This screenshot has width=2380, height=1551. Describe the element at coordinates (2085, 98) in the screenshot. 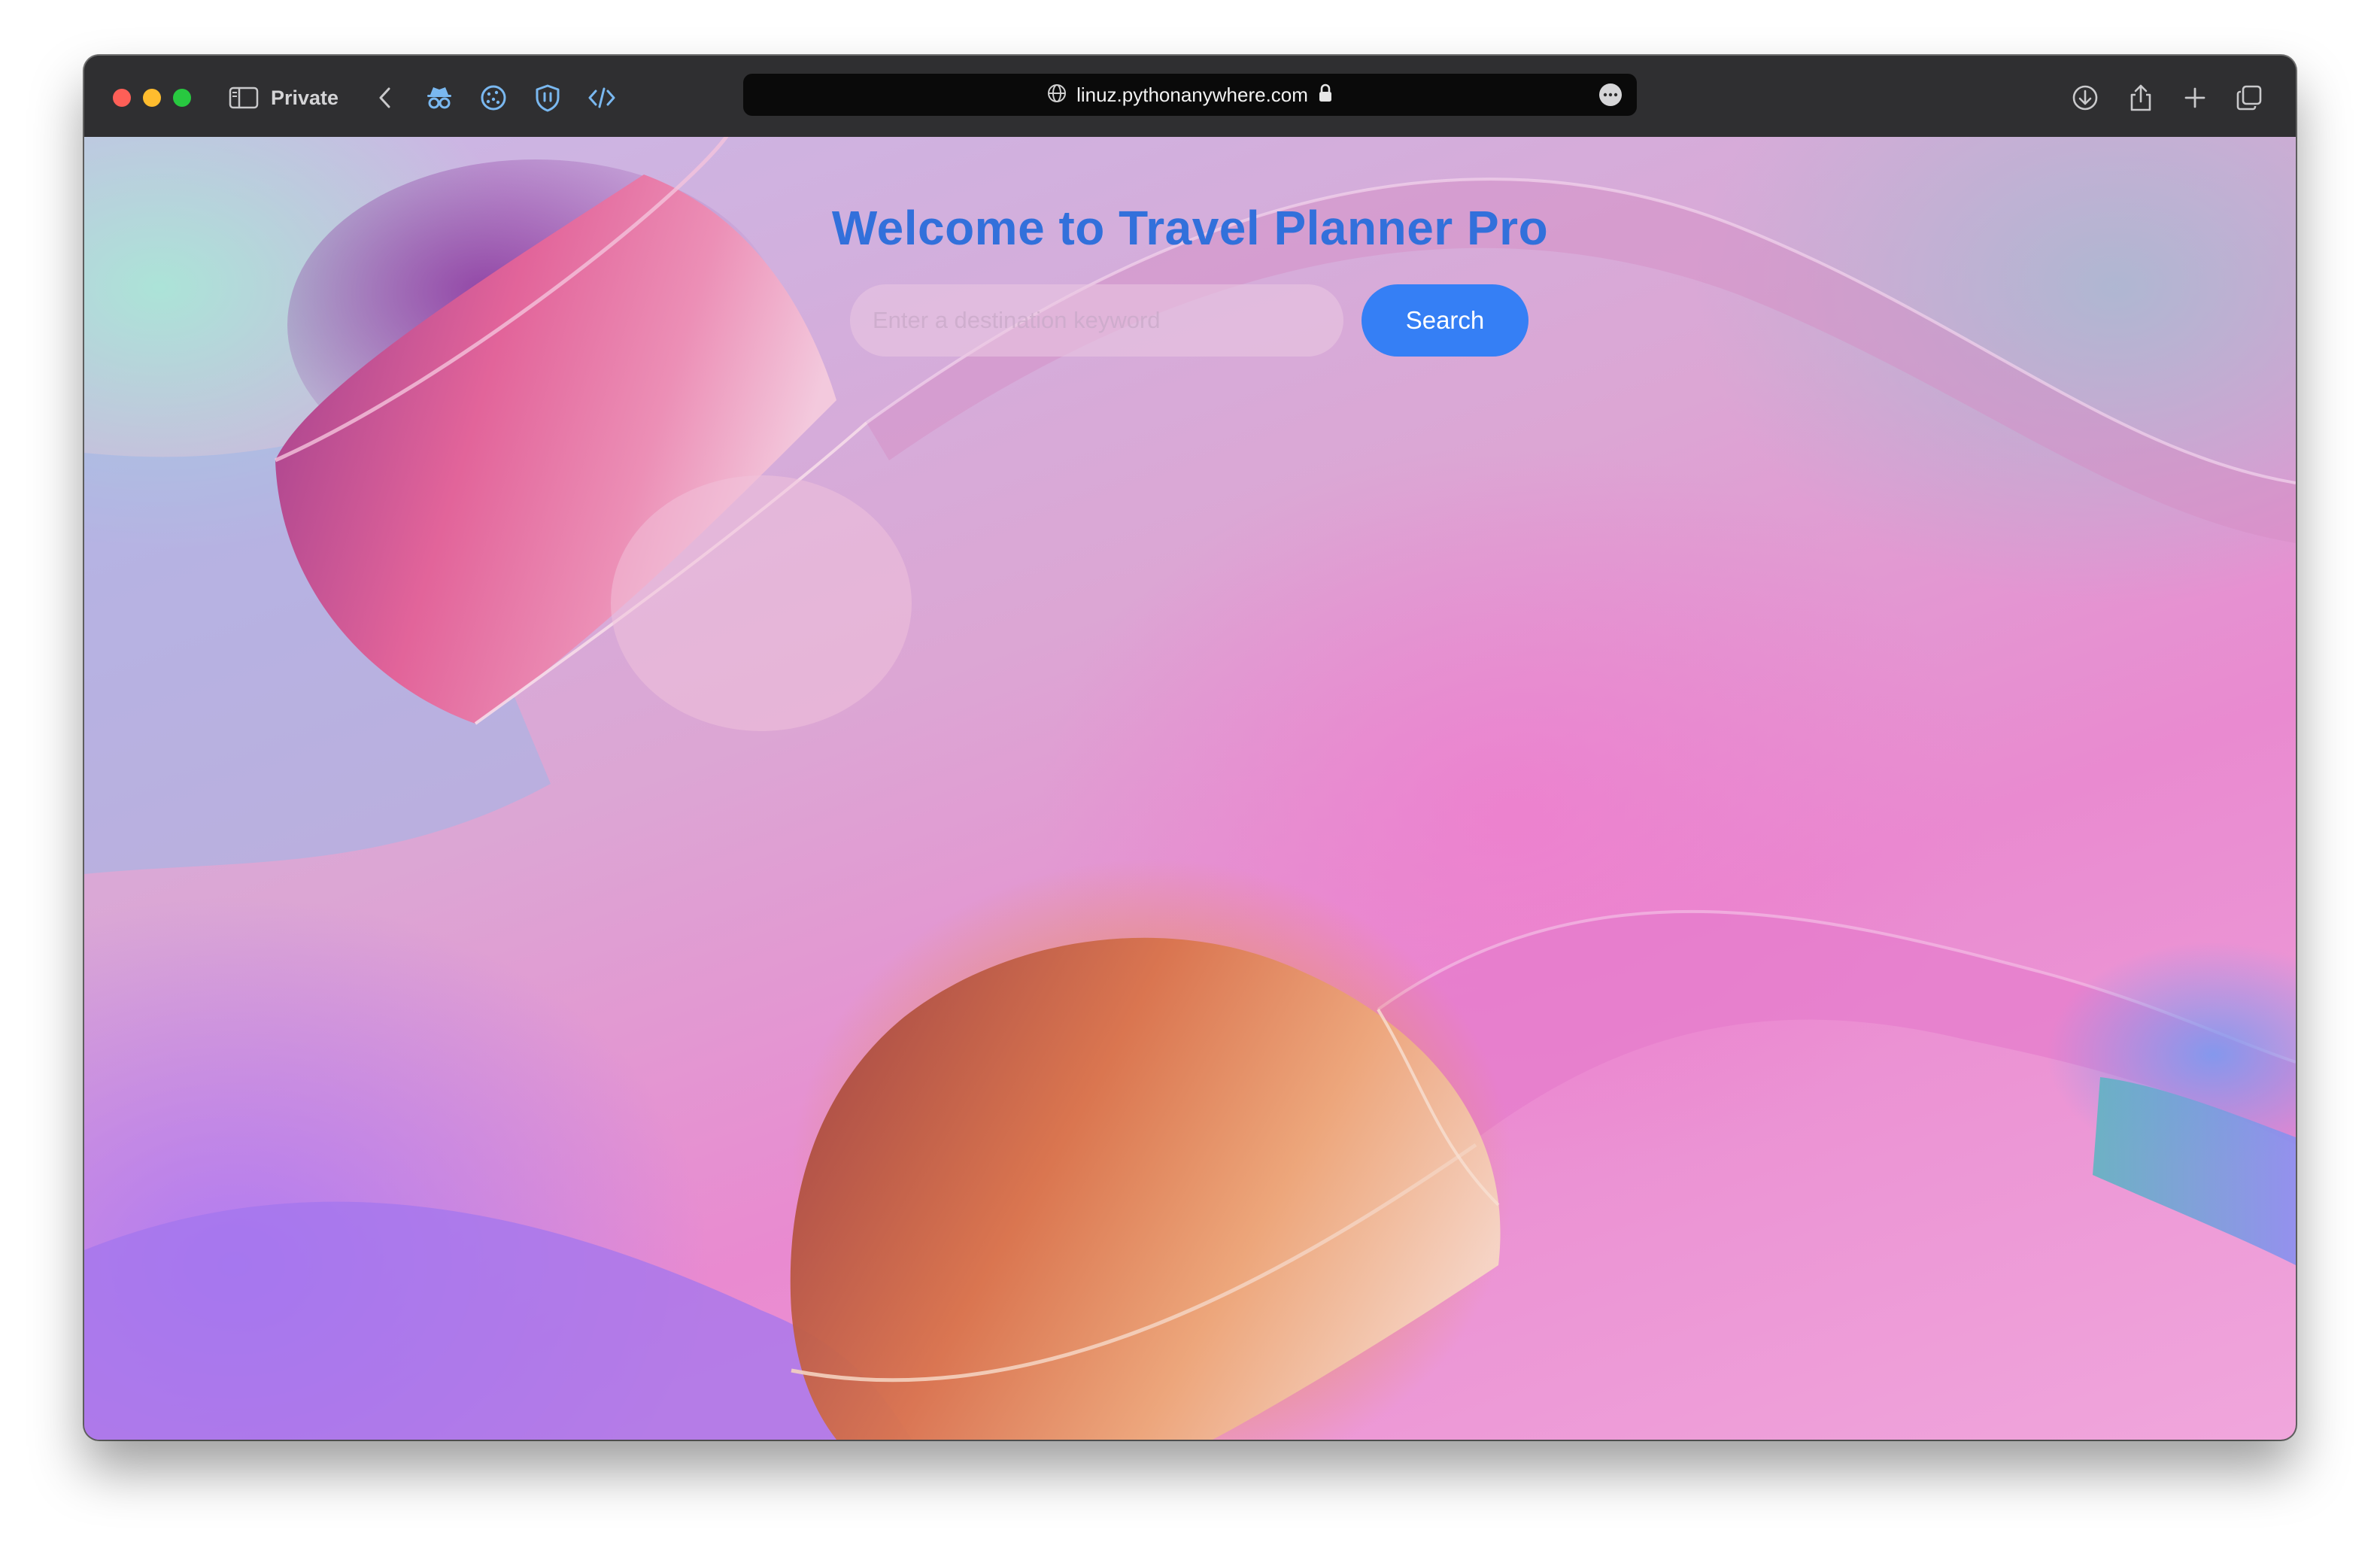

I see `download-icon` at that location.